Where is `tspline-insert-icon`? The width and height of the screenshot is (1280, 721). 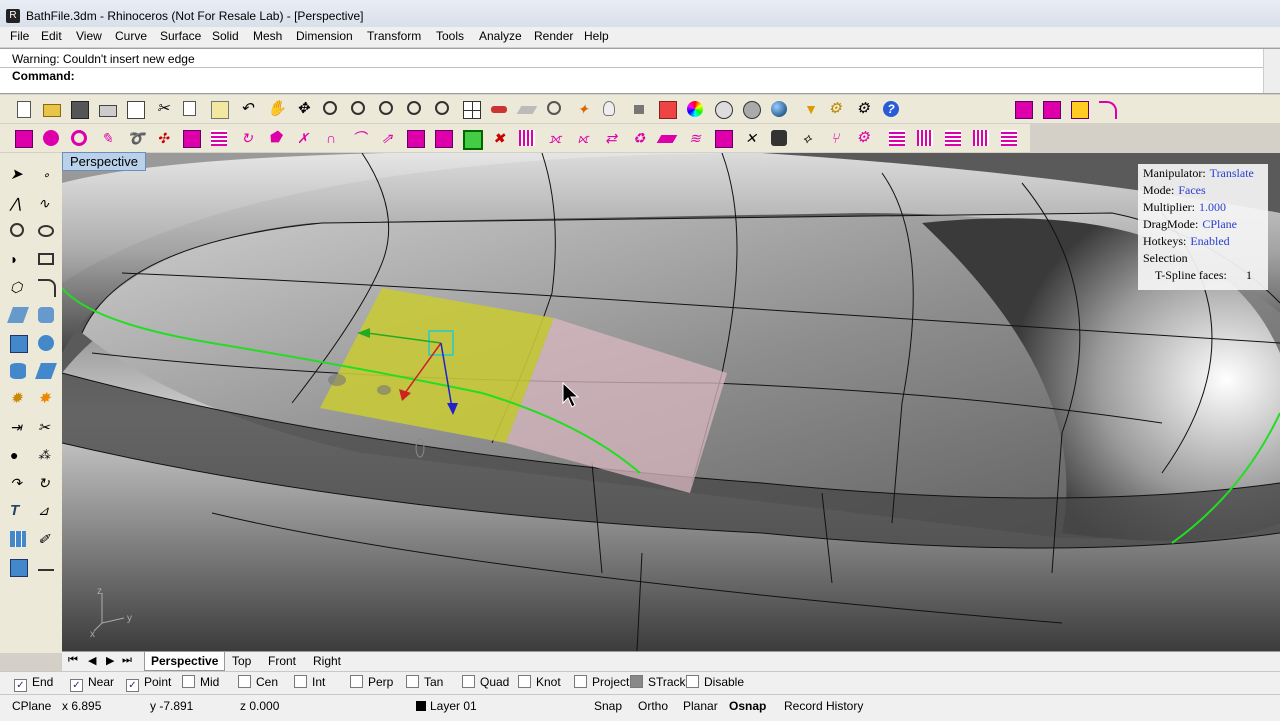 tspline-insert-icon is located at coordinates (415, 138).